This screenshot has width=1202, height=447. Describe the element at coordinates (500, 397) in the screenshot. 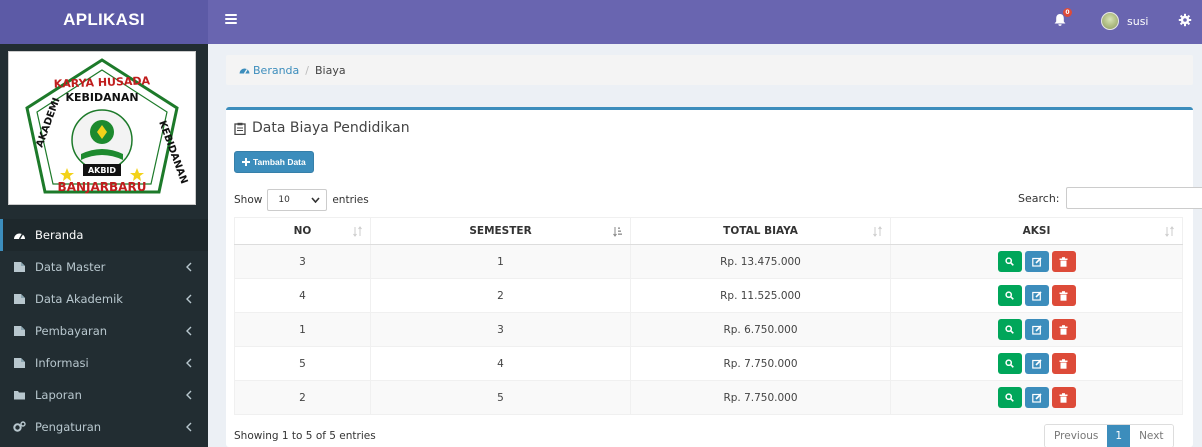

I see `cell-semester: 5` at that location.